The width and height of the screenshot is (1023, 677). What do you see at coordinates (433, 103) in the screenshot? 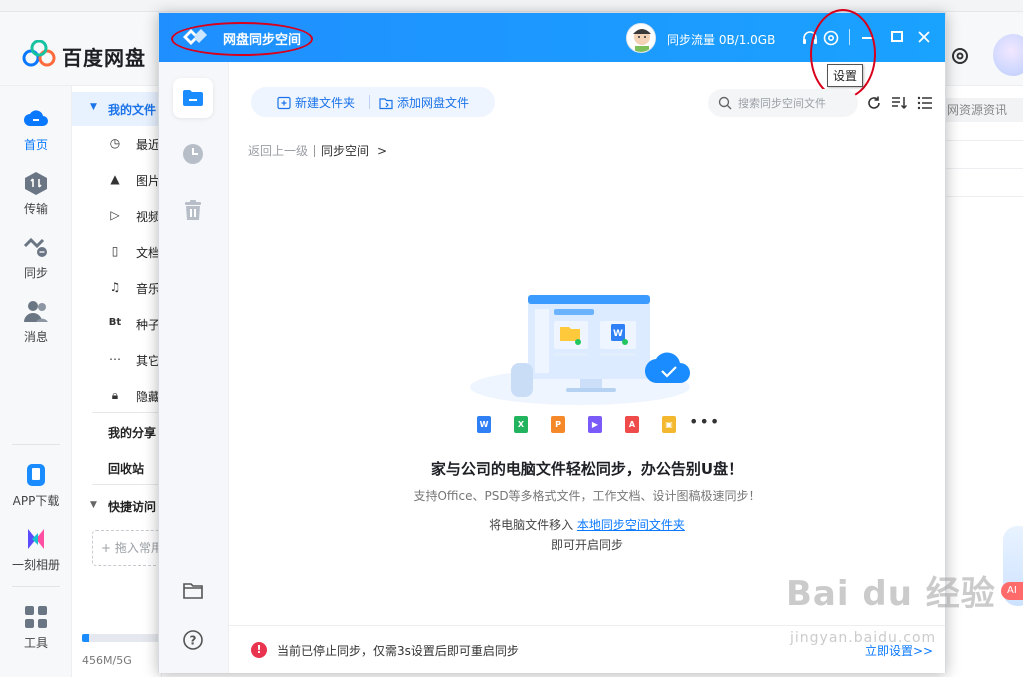
I see `add-netdisk-files-label: 添加网盘文件` at bounding box center [433, 103].